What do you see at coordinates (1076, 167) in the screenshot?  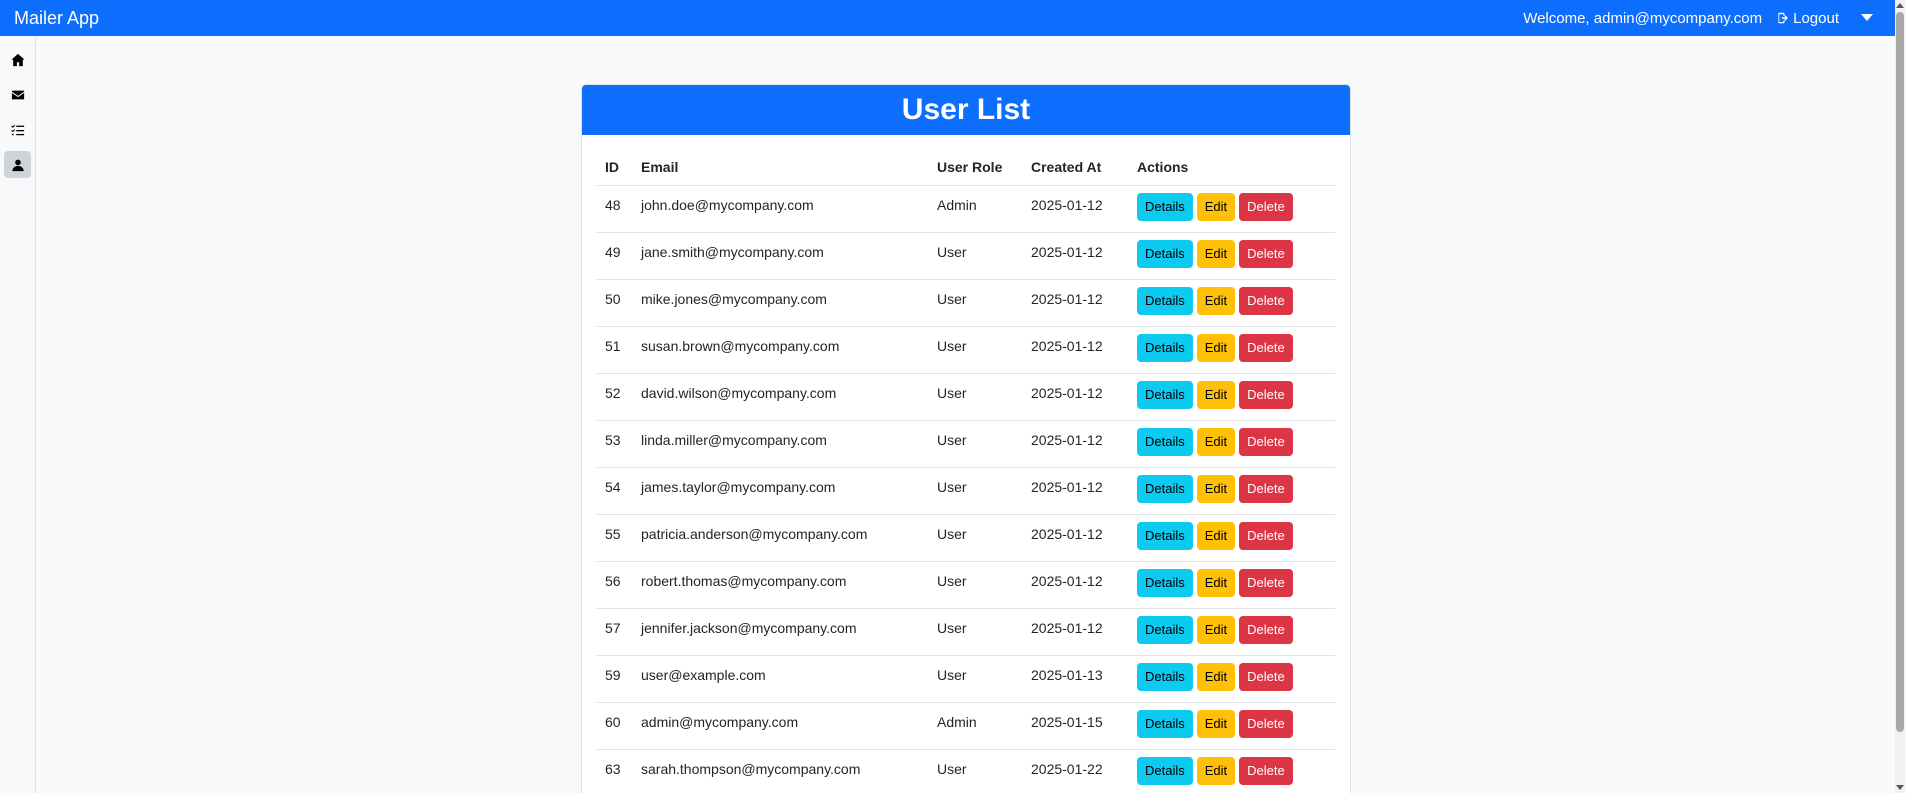 I see `column-header-created: Created At` at bounding box center [1076, 167].